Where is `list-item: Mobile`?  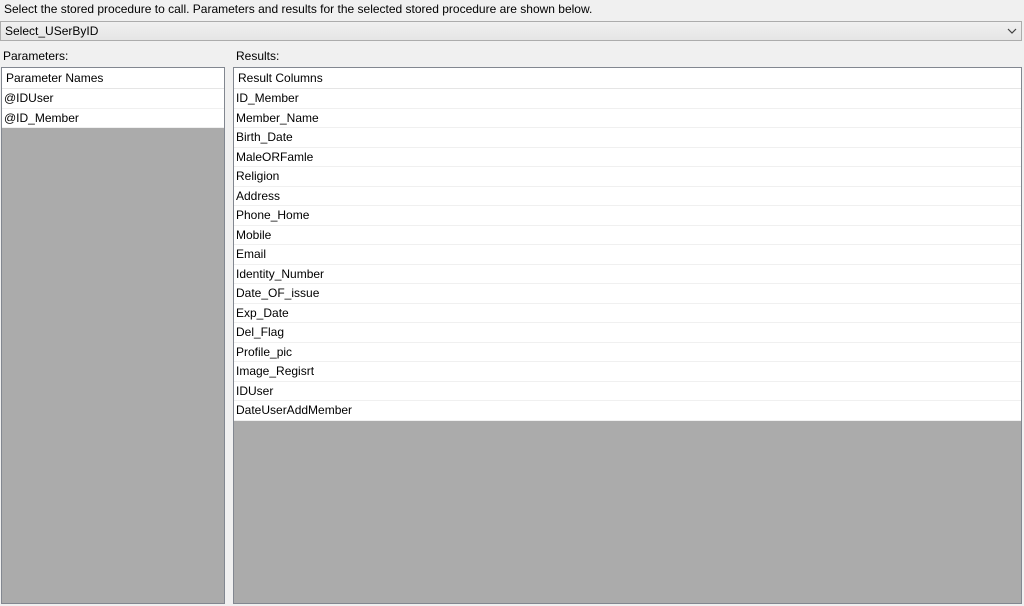 list-item: Mobile is located at coordinates (627, 235).